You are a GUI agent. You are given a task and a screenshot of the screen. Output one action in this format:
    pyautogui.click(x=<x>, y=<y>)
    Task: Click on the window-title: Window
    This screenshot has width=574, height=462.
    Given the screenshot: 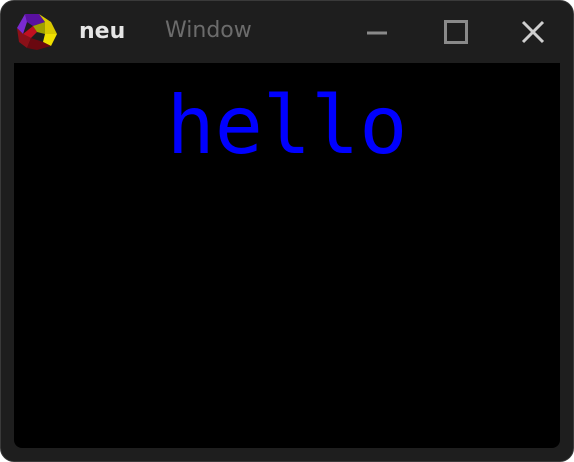 What is the action you would take?
    pyautogui.click(x=208, y=30)
    